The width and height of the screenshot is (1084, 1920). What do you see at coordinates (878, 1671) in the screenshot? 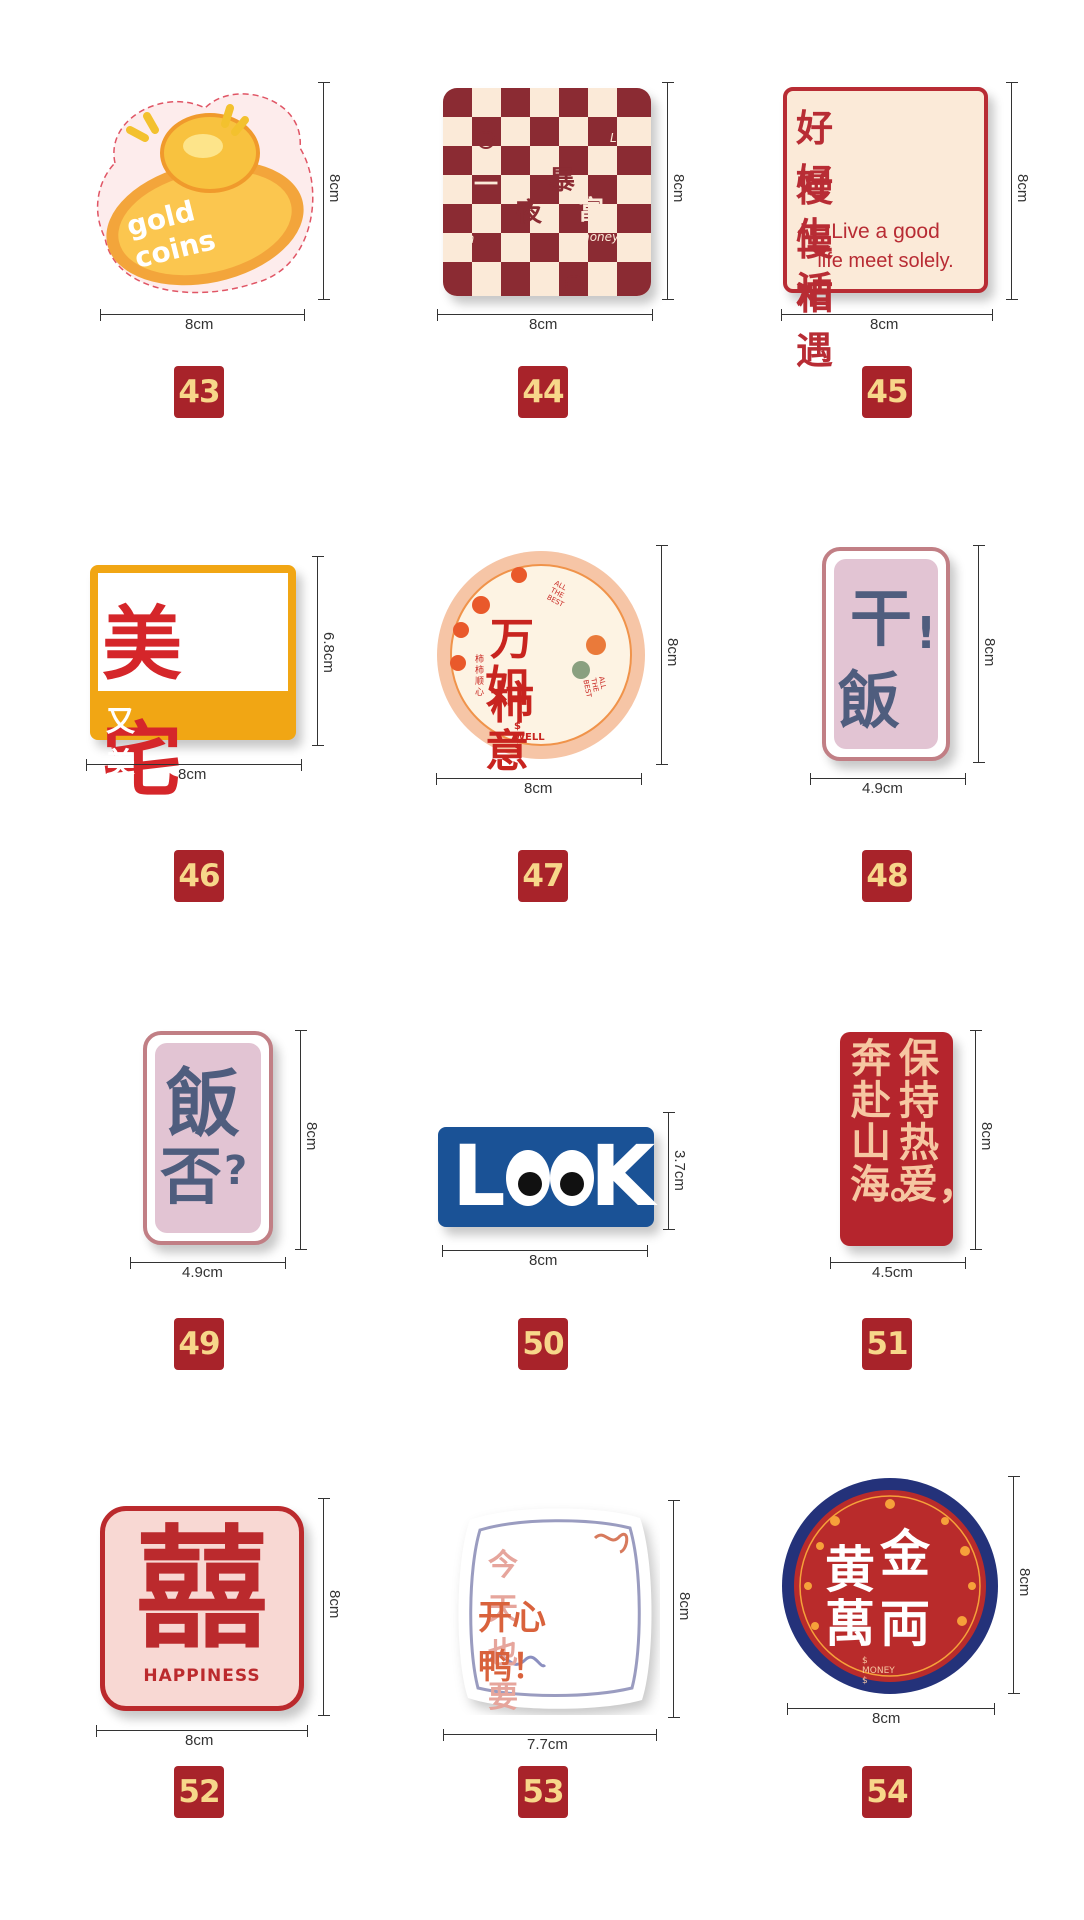
I see `bottom-text: $ MONEY $` at bounding box center [878, 1671].